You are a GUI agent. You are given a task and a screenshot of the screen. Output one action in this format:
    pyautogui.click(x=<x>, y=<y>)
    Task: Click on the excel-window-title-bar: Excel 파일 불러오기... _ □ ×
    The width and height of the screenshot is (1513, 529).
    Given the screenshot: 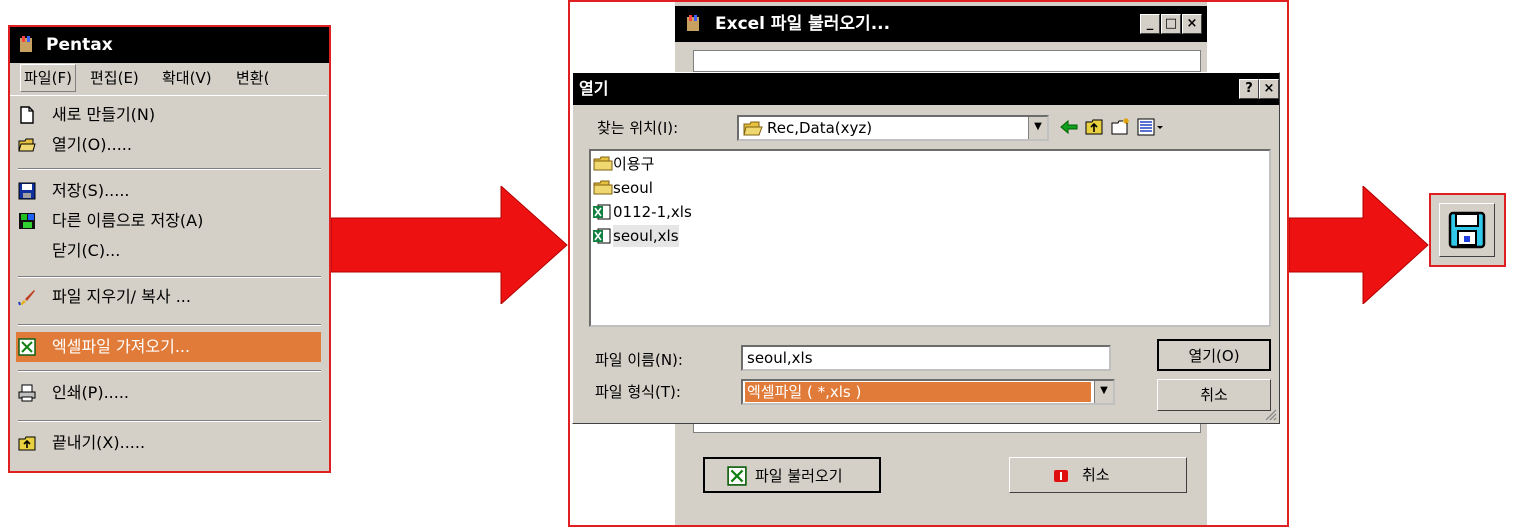 What is the action you would take?
    pyautogui.click(x=941, y=24)
    